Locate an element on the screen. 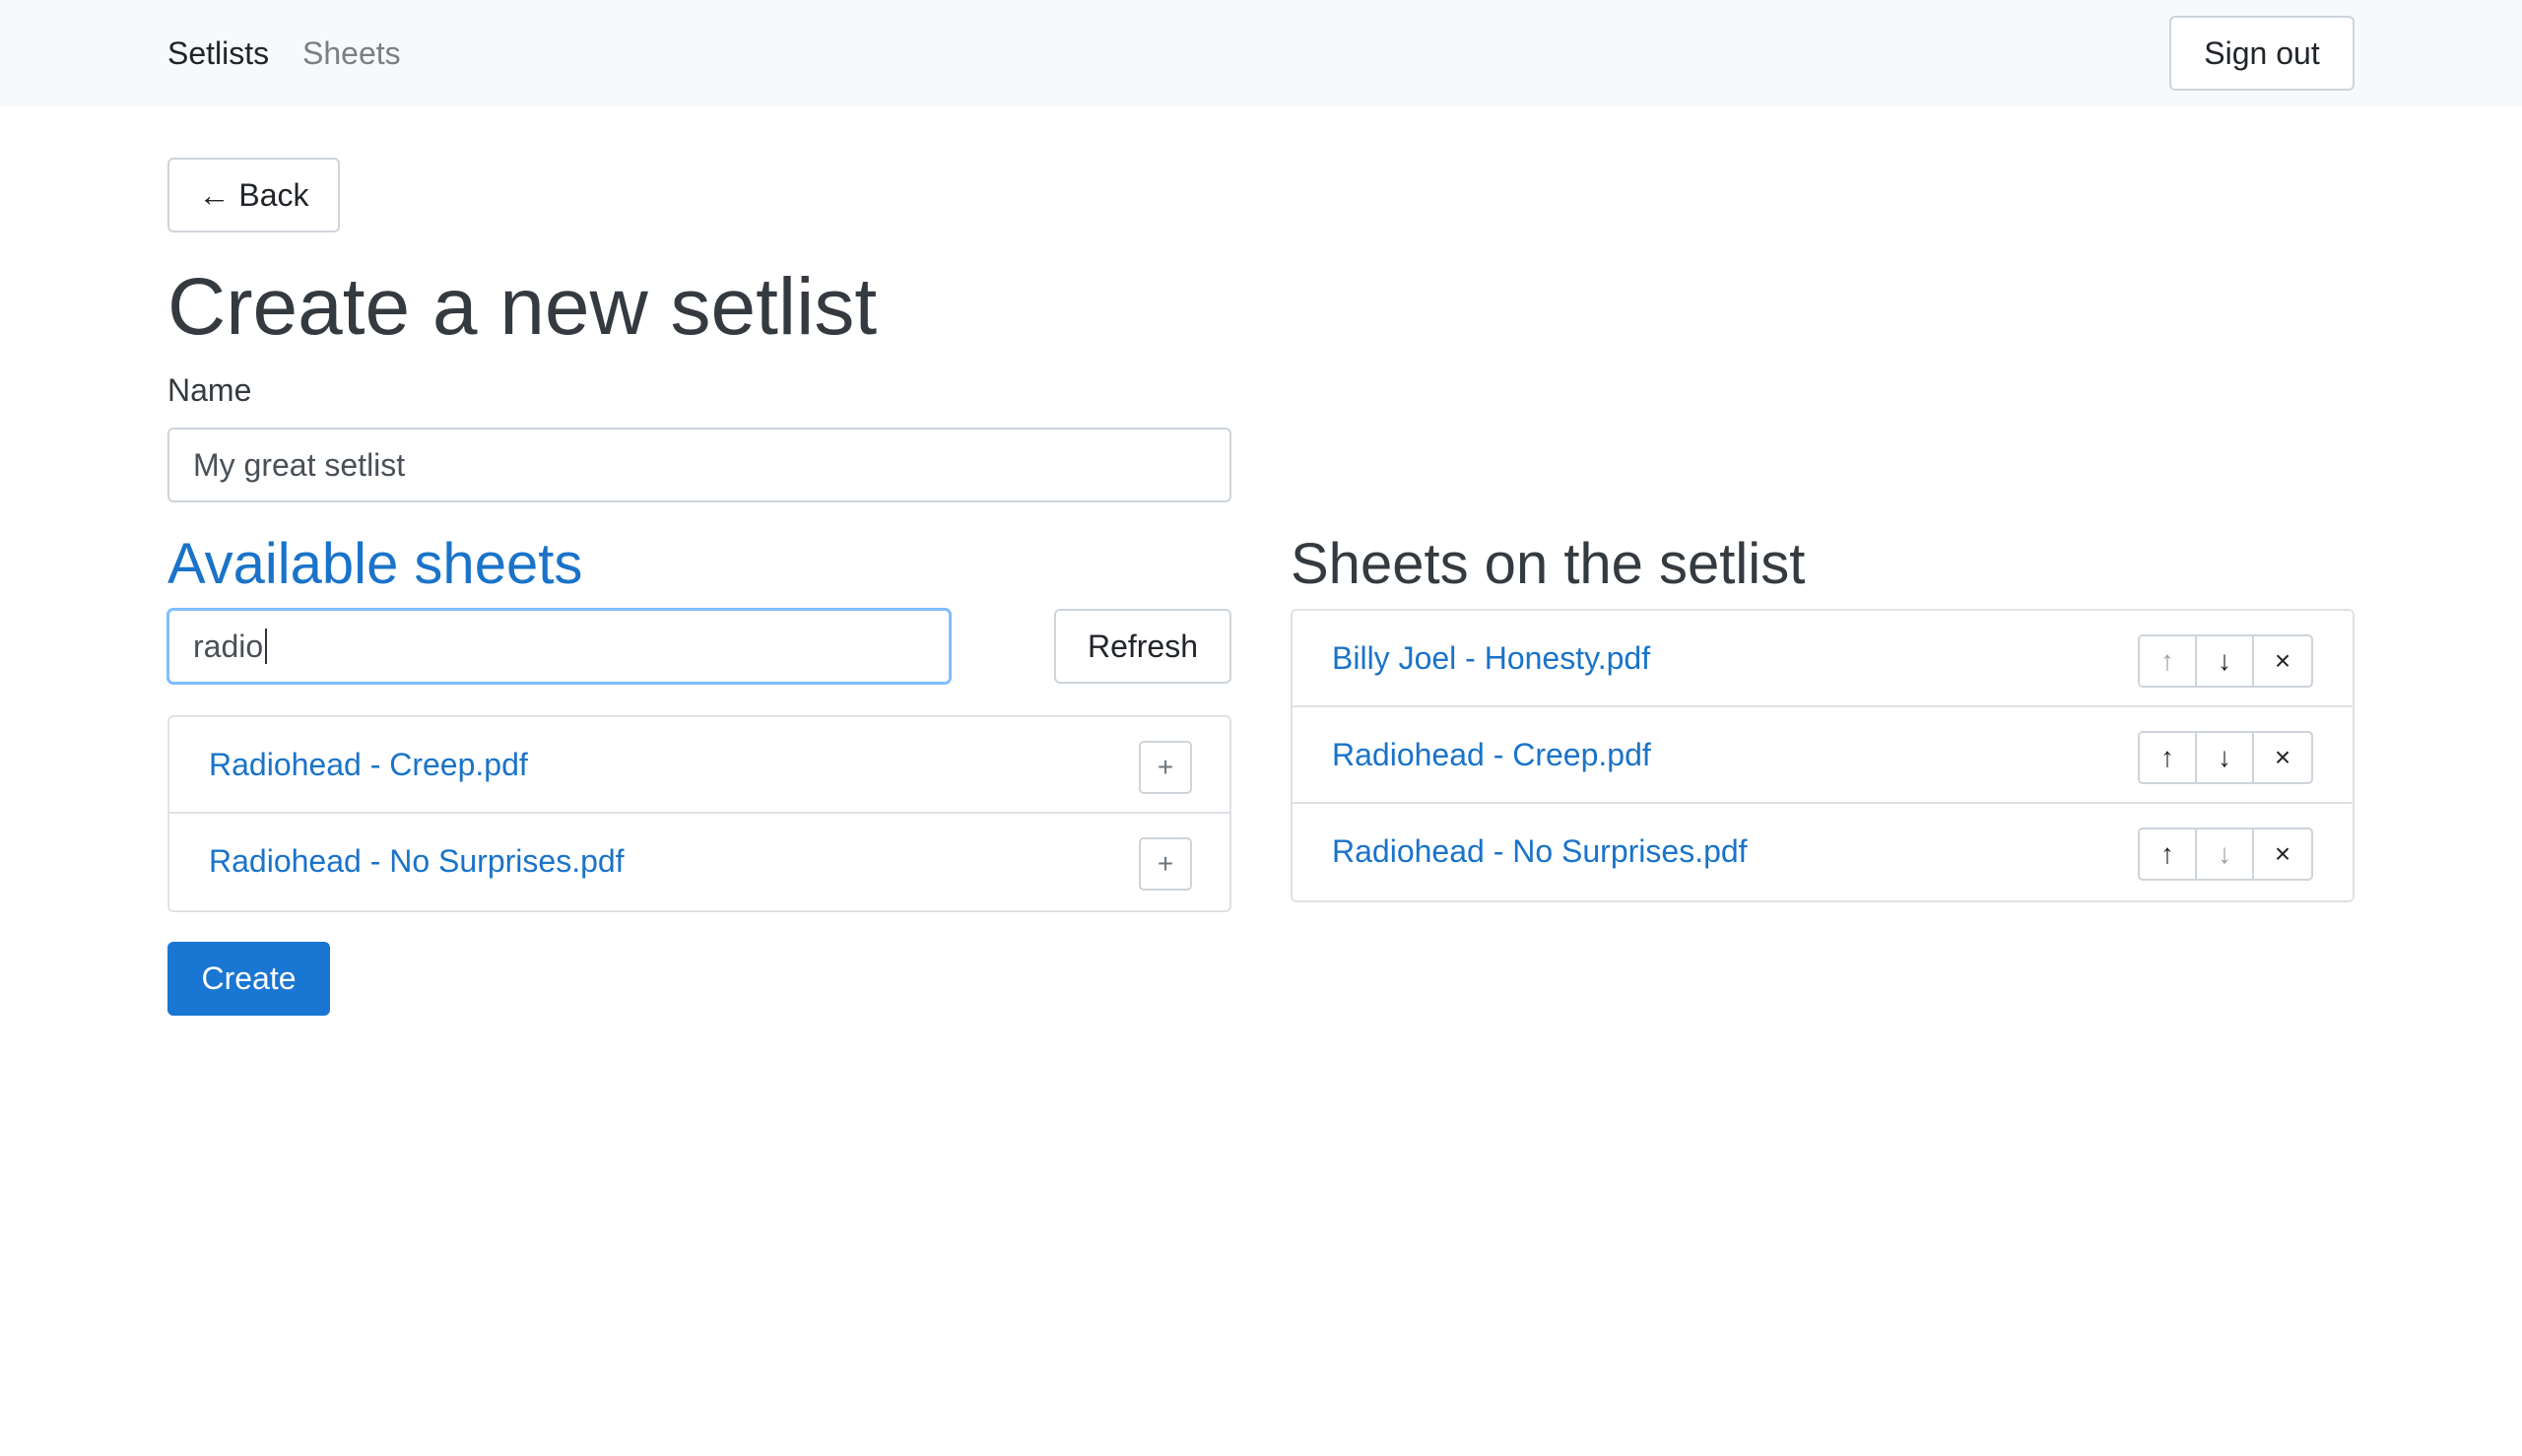 The height and width of the screenshot is (1456, 2522). name-input-value: My great setlist is located at coordinates (299, 464).